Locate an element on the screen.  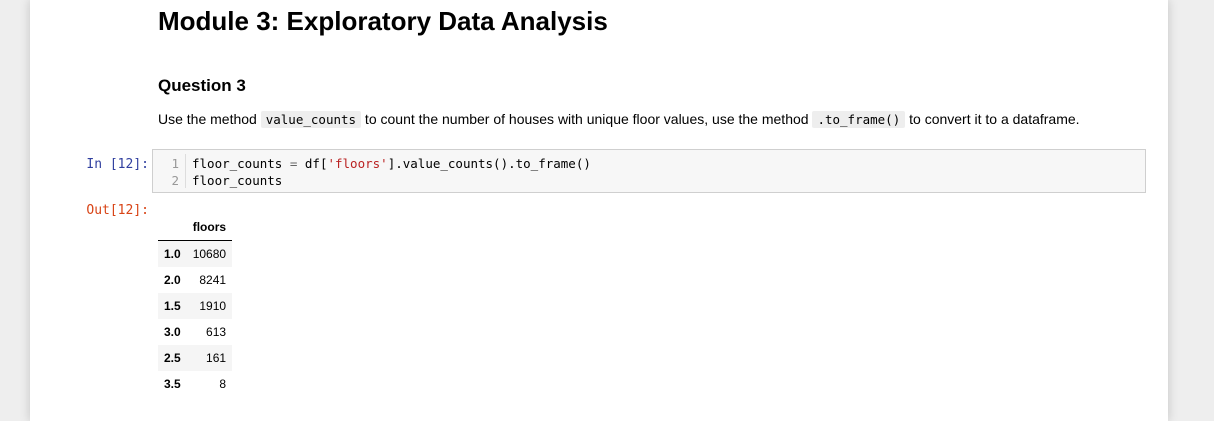
code-line-2: 2 floor_counts is located at coordinates (217, 180).